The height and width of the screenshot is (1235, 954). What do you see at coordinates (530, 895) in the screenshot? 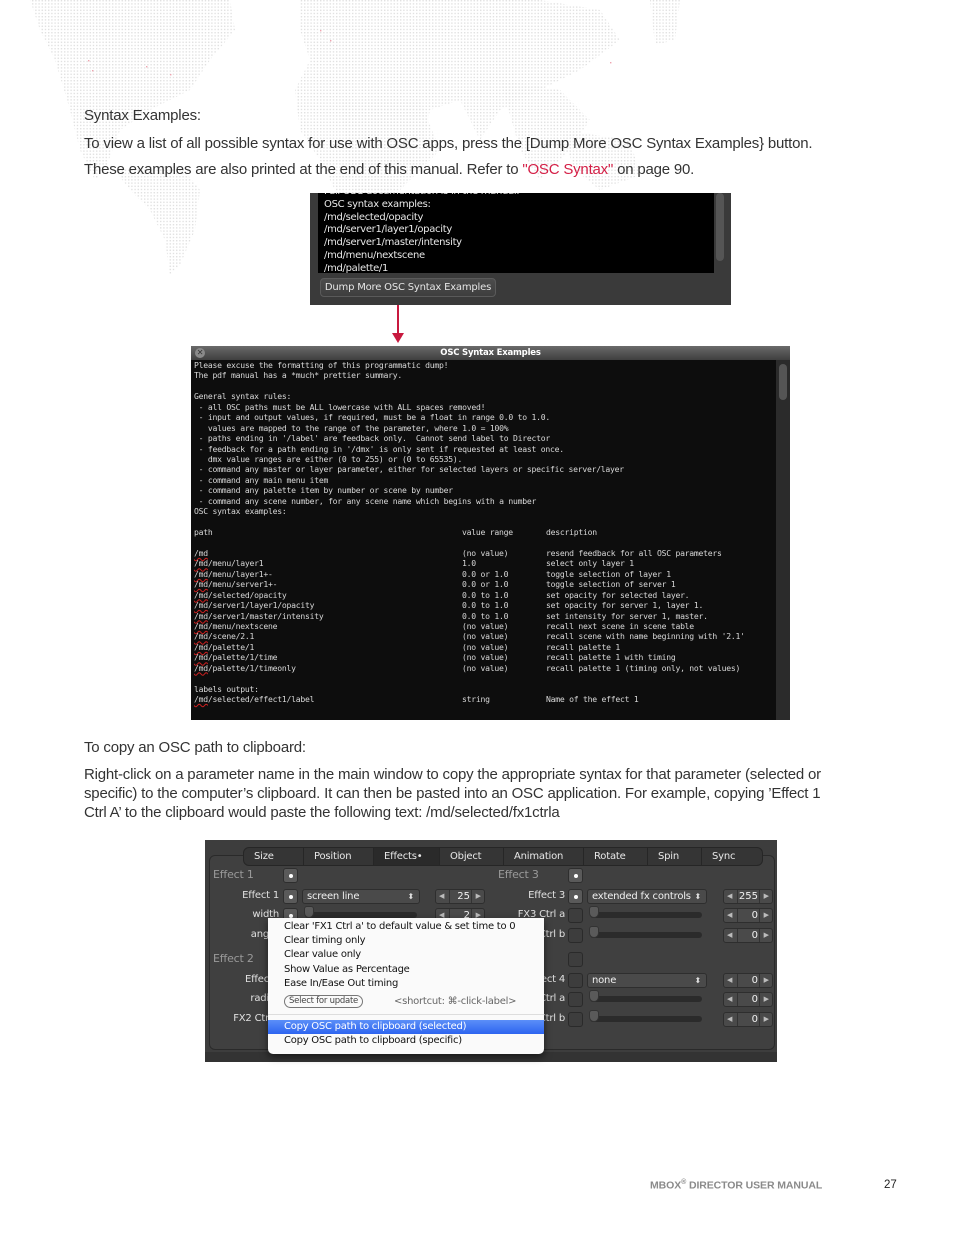
I see `effect3-label: Effect 3` at bounding box center [530, 895].